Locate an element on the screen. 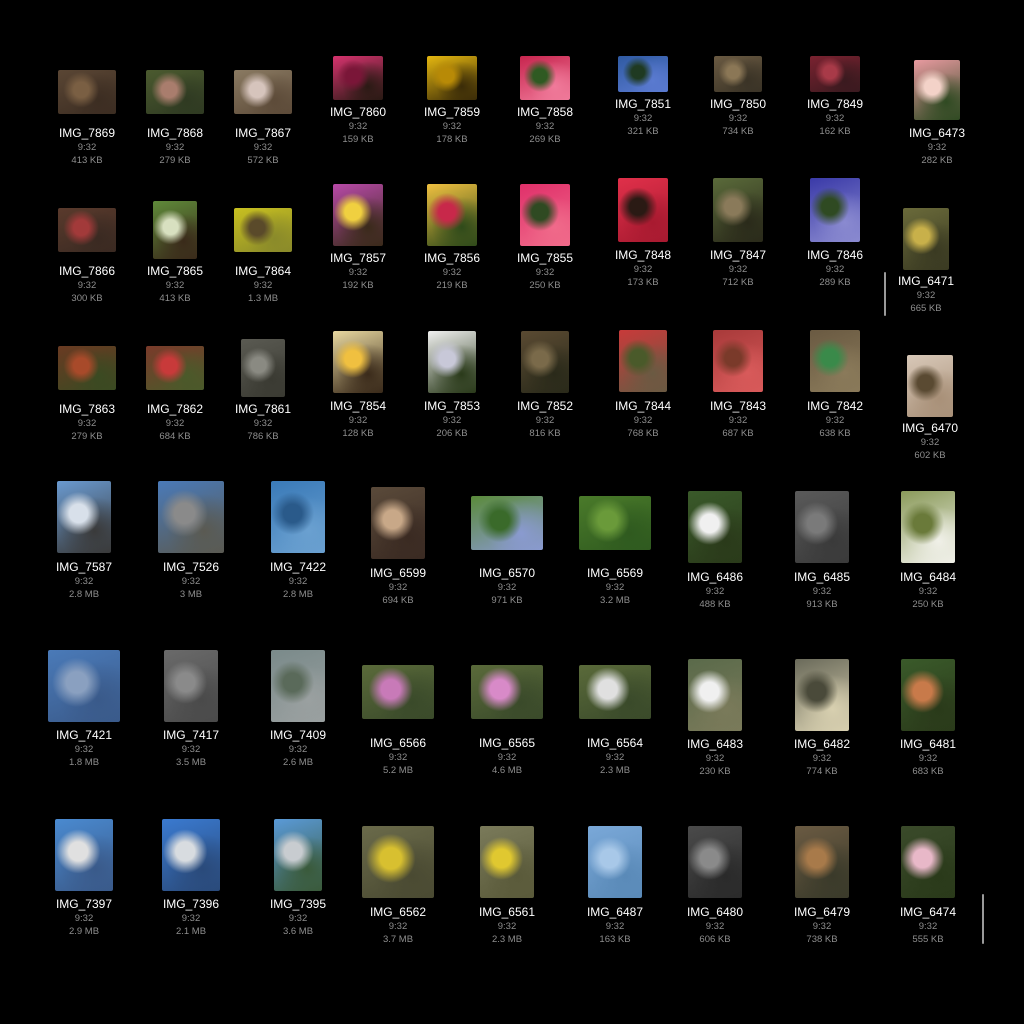 This screenshot has height=1024, width=1024. file-size: 3 MB is located at coordinates (191, 594).